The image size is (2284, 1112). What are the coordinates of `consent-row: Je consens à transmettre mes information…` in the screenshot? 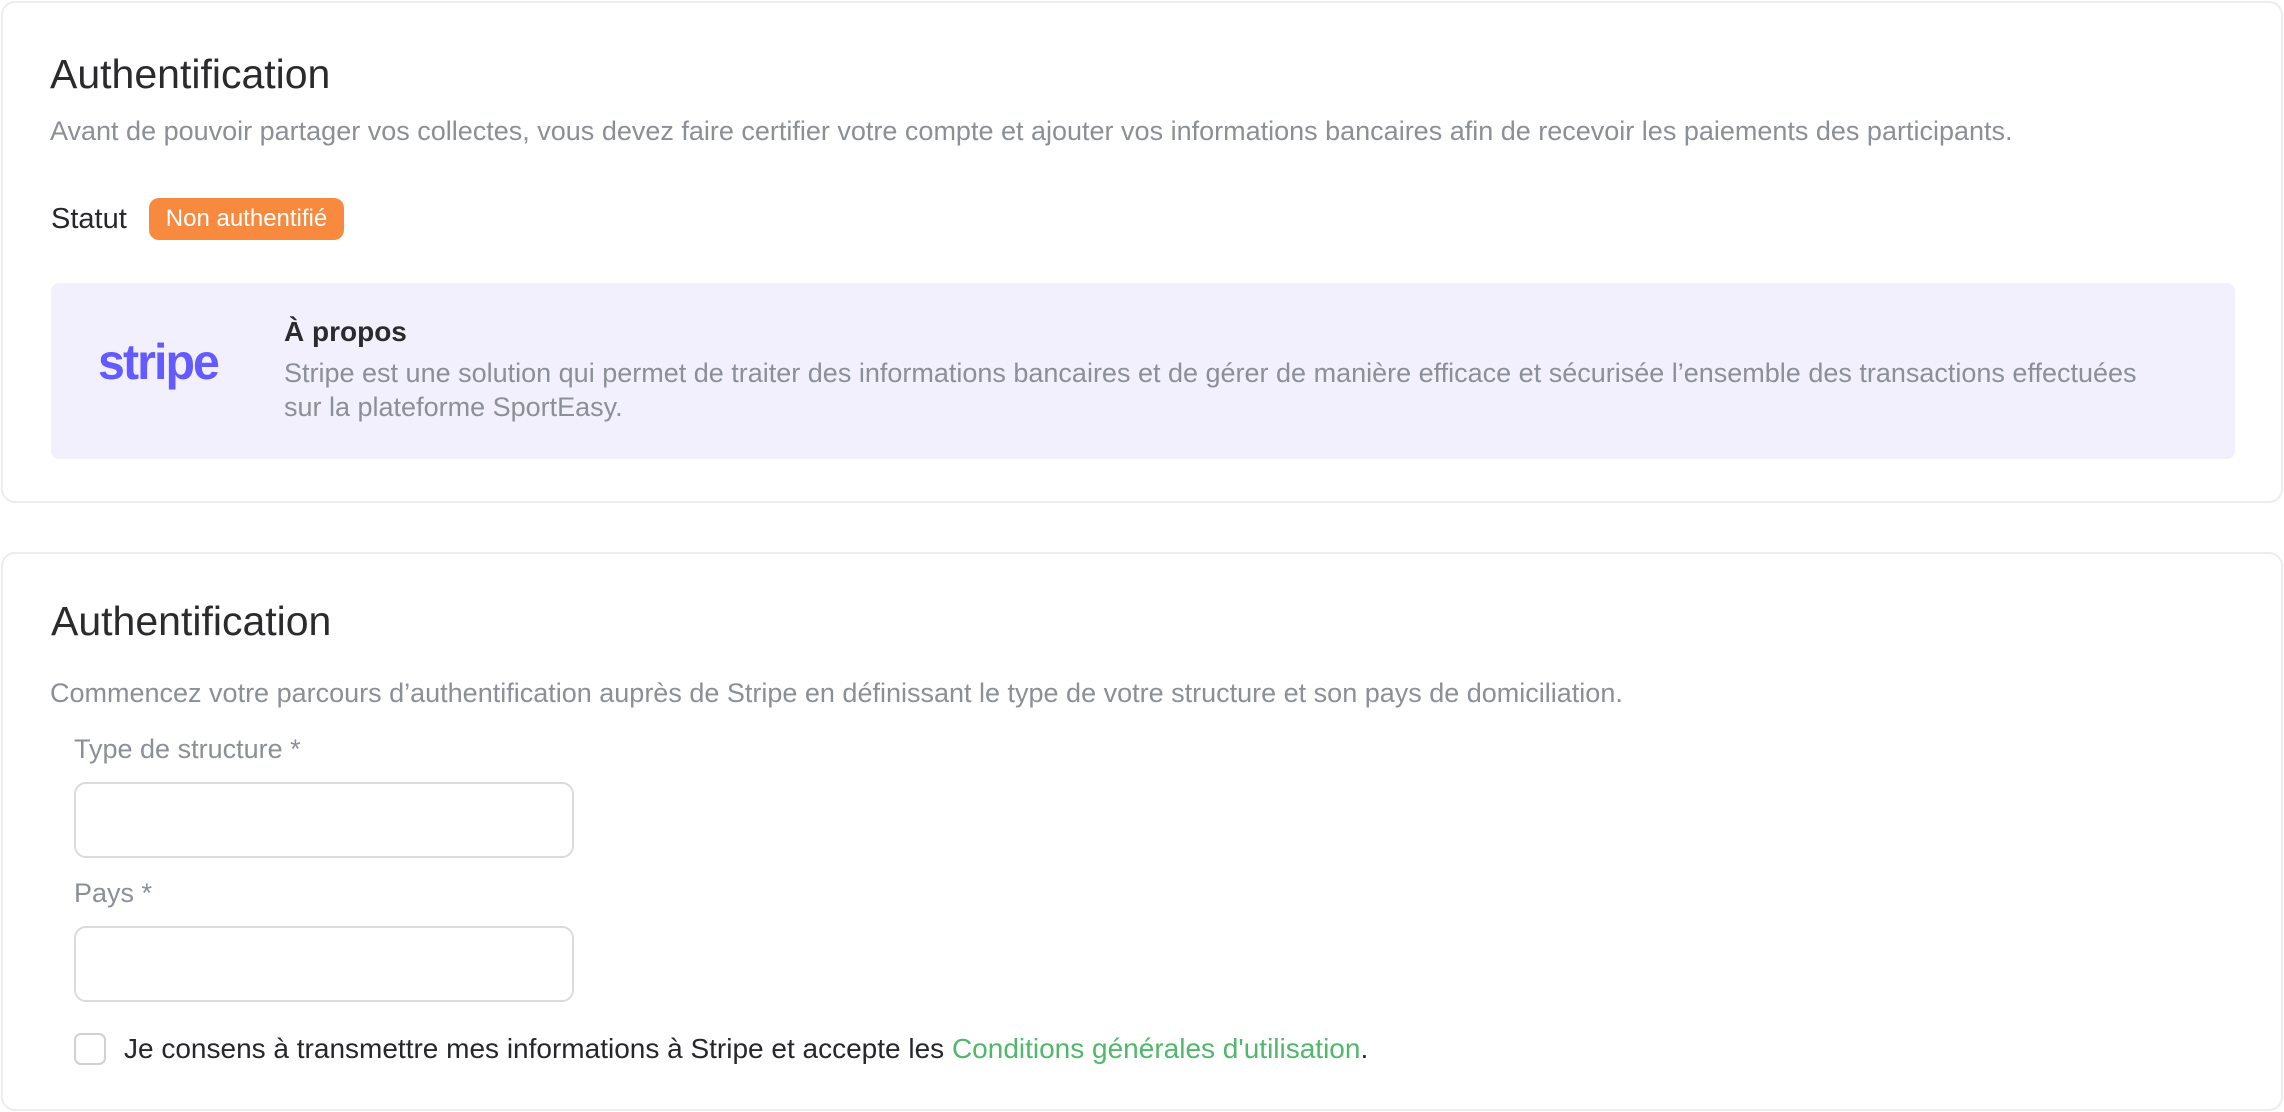 It's located at (721, 1049).